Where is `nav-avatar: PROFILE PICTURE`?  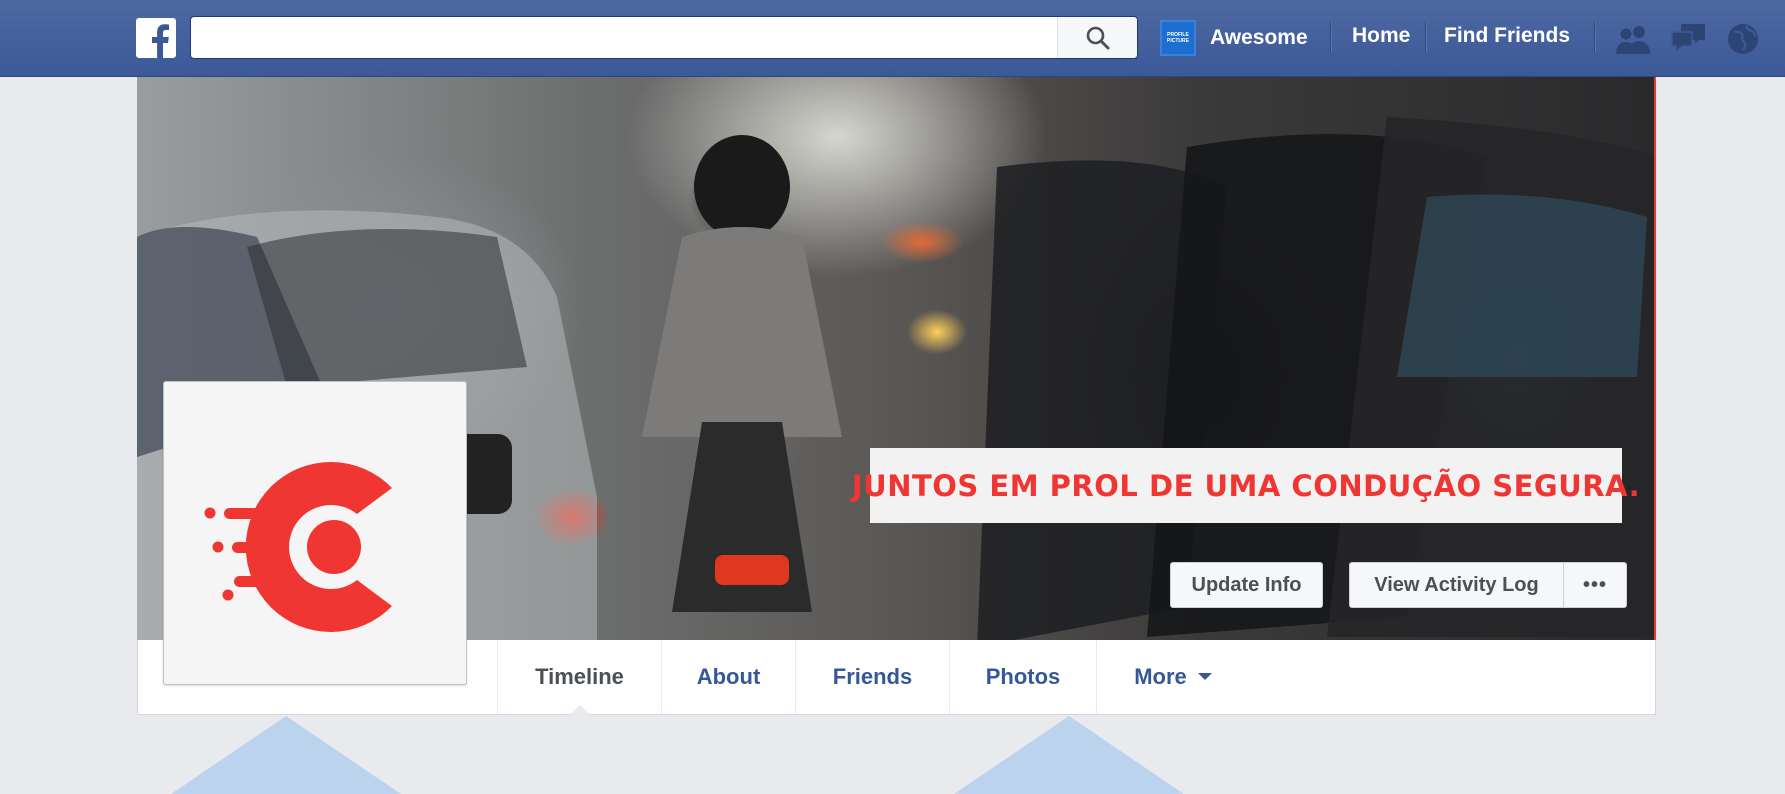
nav-avatar: PROFILE PICTURE is located at coordinates (1178, 38).